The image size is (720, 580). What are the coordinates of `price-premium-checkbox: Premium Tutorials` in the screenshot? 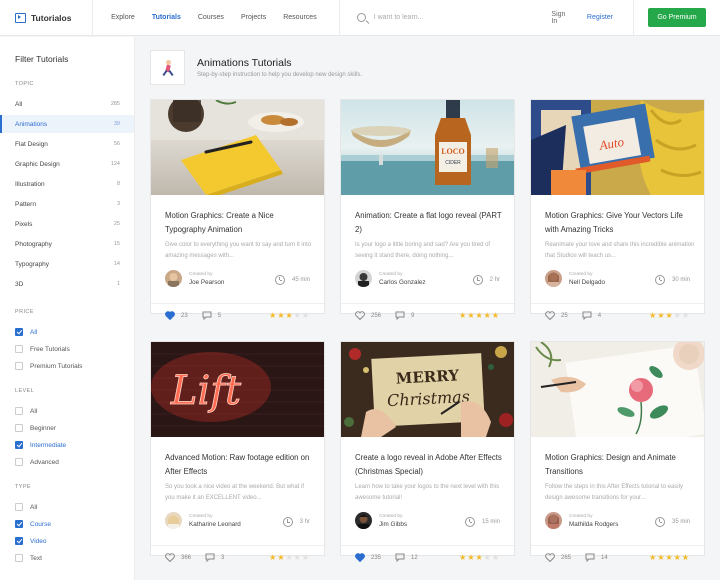 It's located at (48, 366).